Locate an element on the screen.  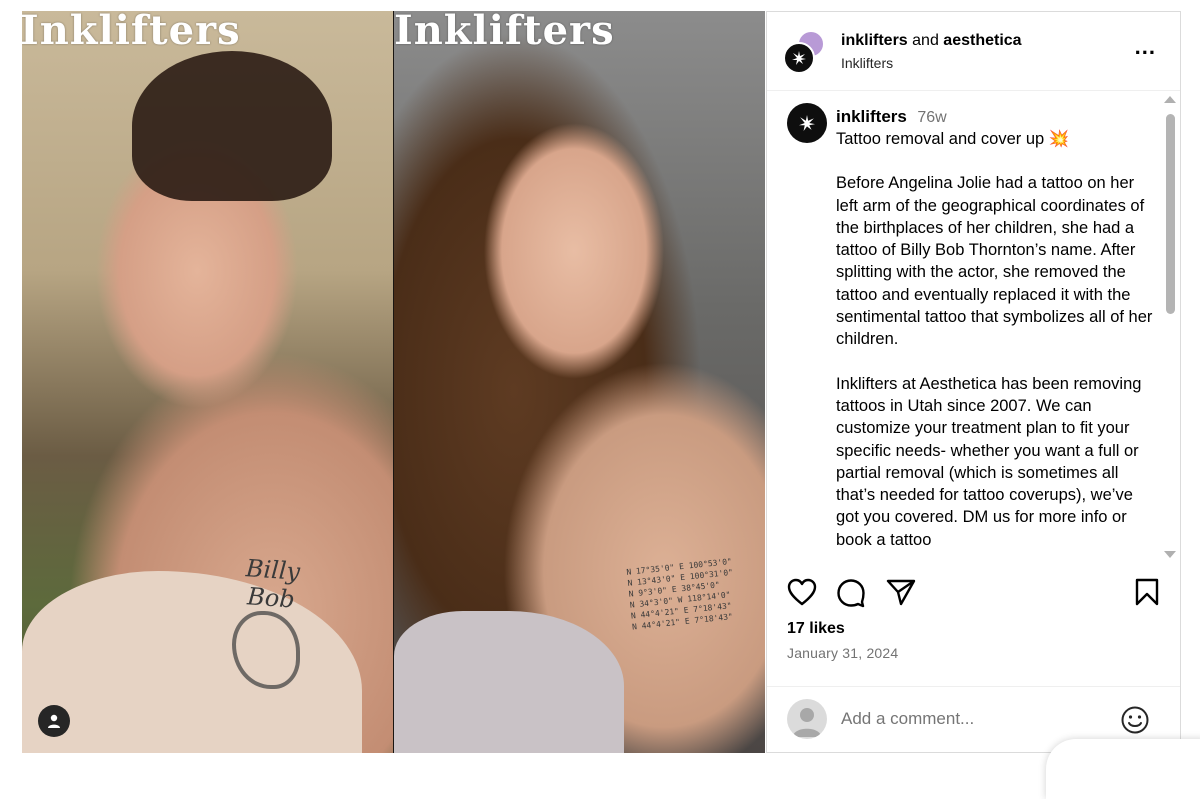
post-date: January 31, 2024 is located at coordinates (842, 653).